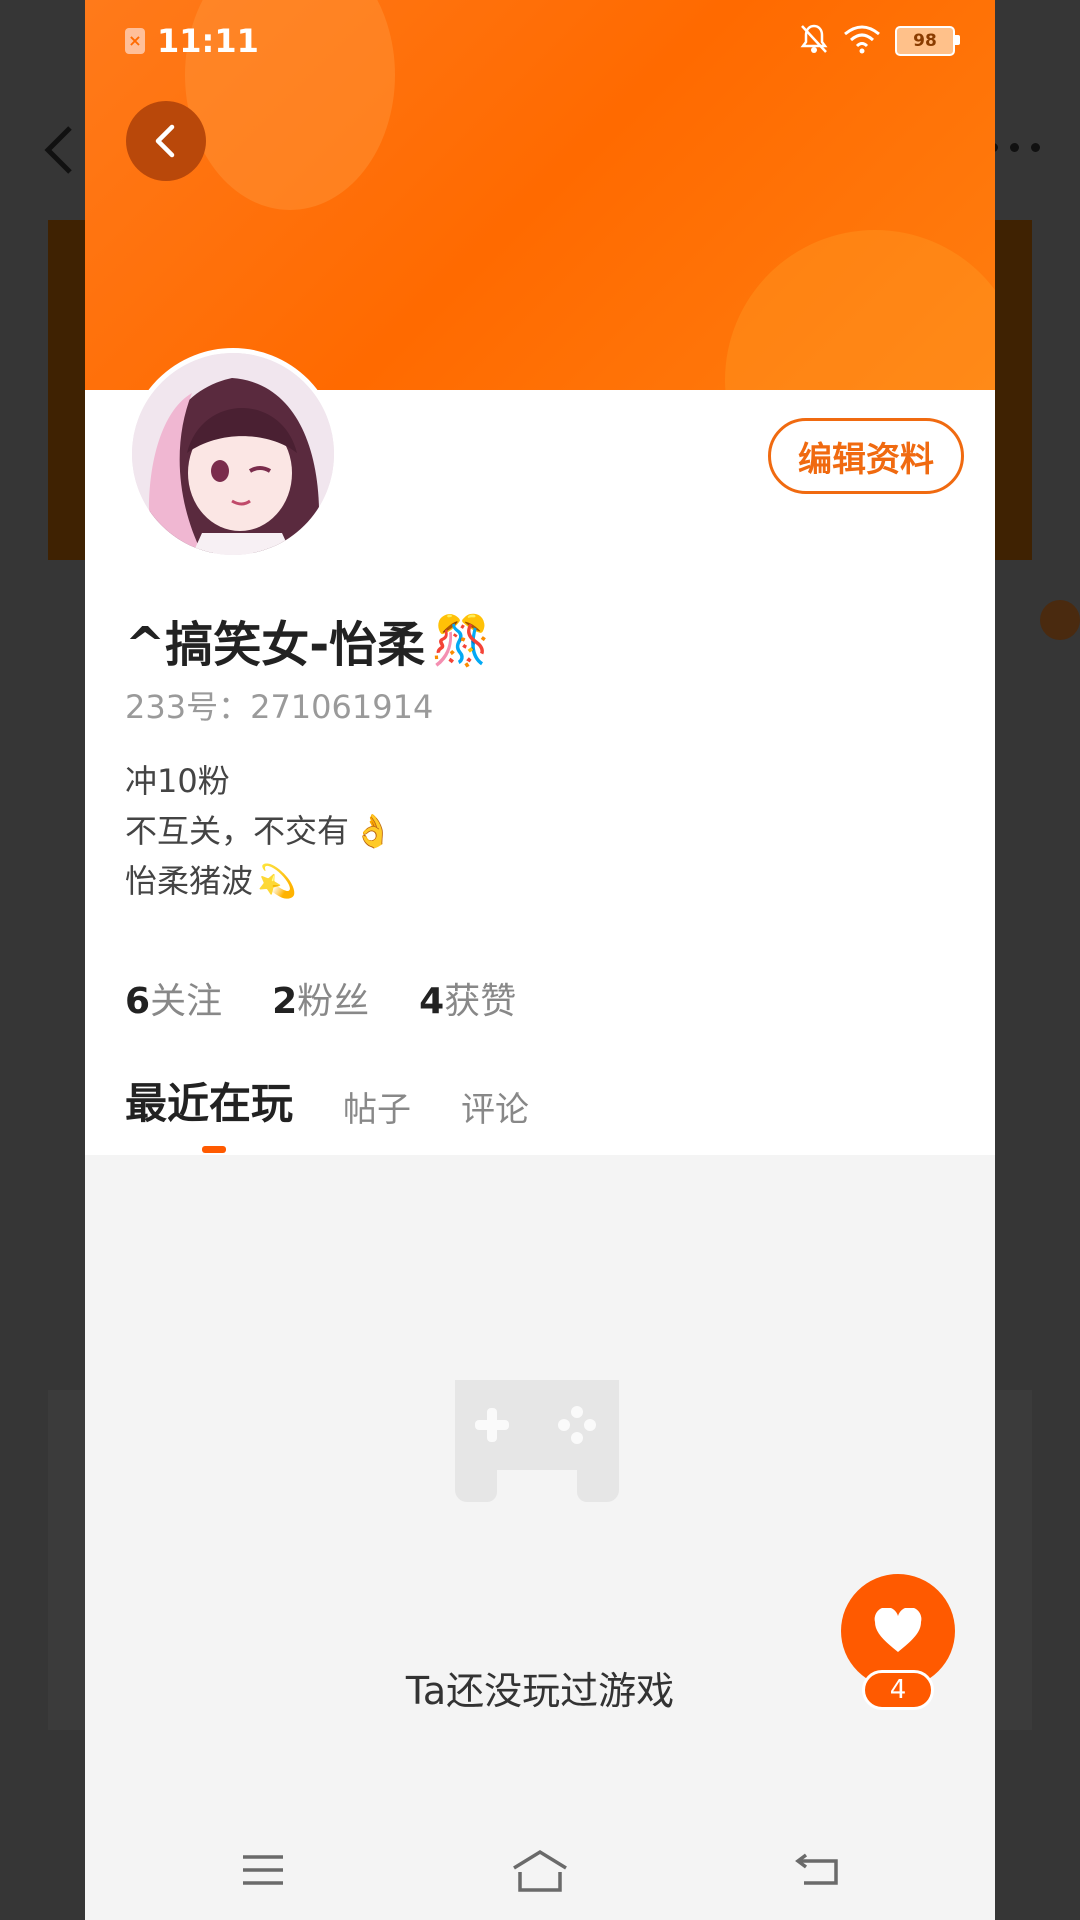 This screenshot has width=1080, height=1920. Describe the element at coordinates (233, 454) in the screenshot. I see `avatar` at that location.